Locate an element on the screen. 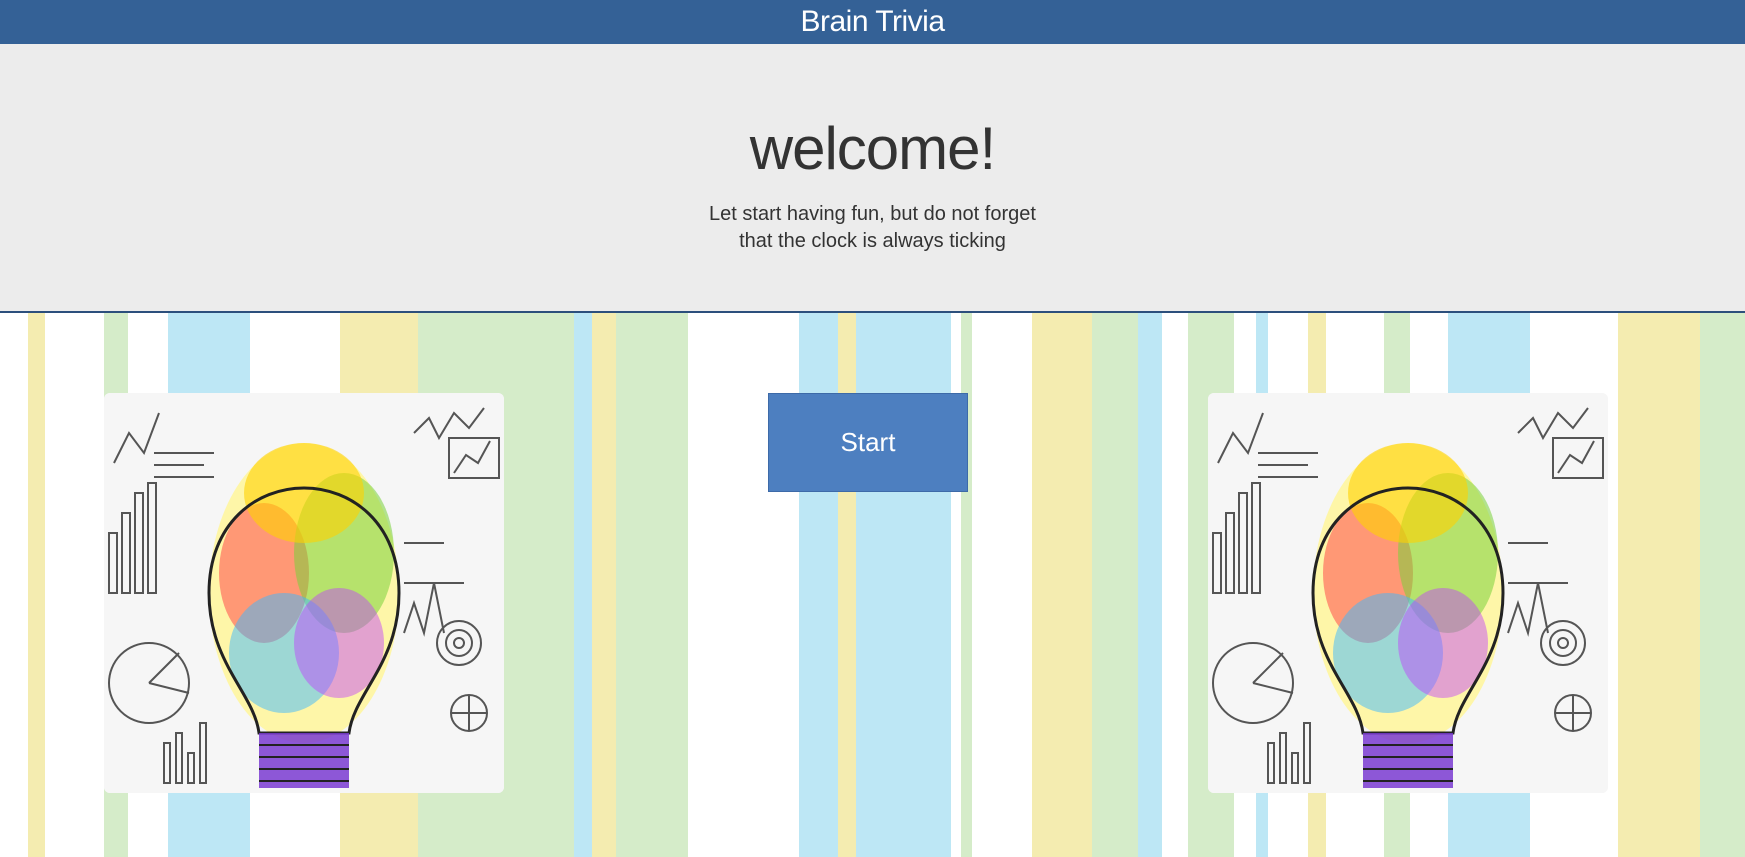 The height and width of the screenshot is (857, 1745). welcome-heading: welcome! is located at coordinates (872, 148).